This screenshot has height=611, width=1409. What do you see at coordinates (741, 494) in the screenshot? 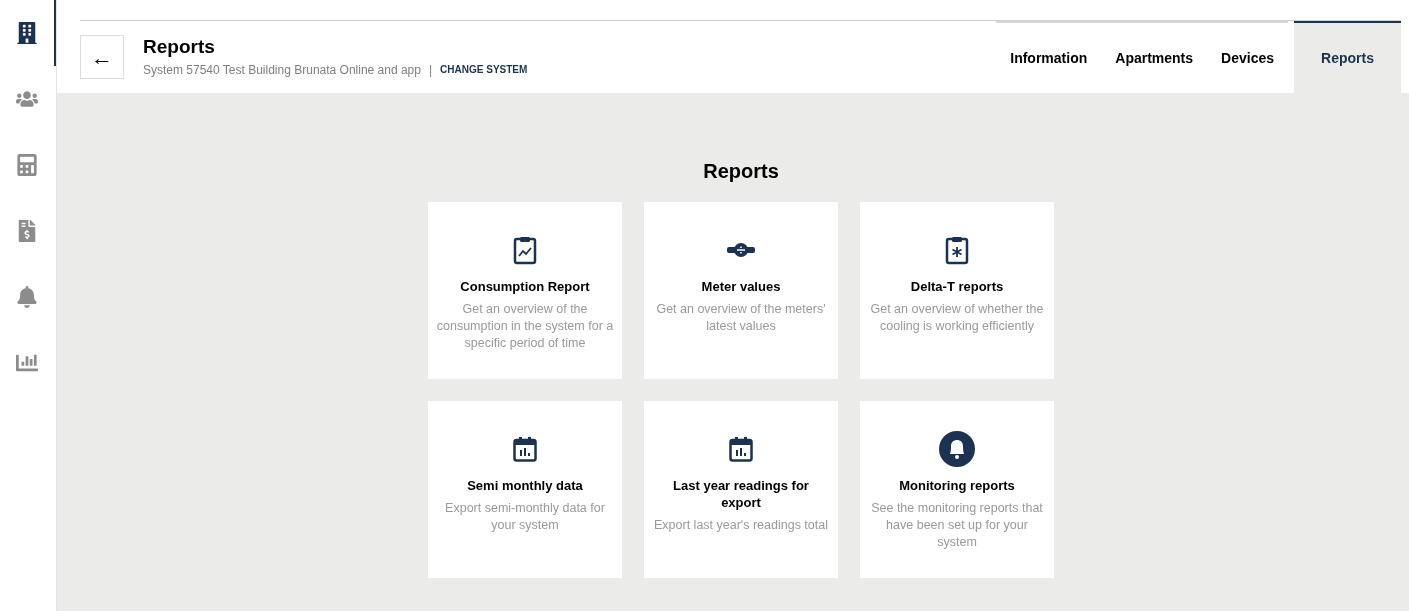
I see `card-title: Last year readings for export` at bounding box center [741, 494].